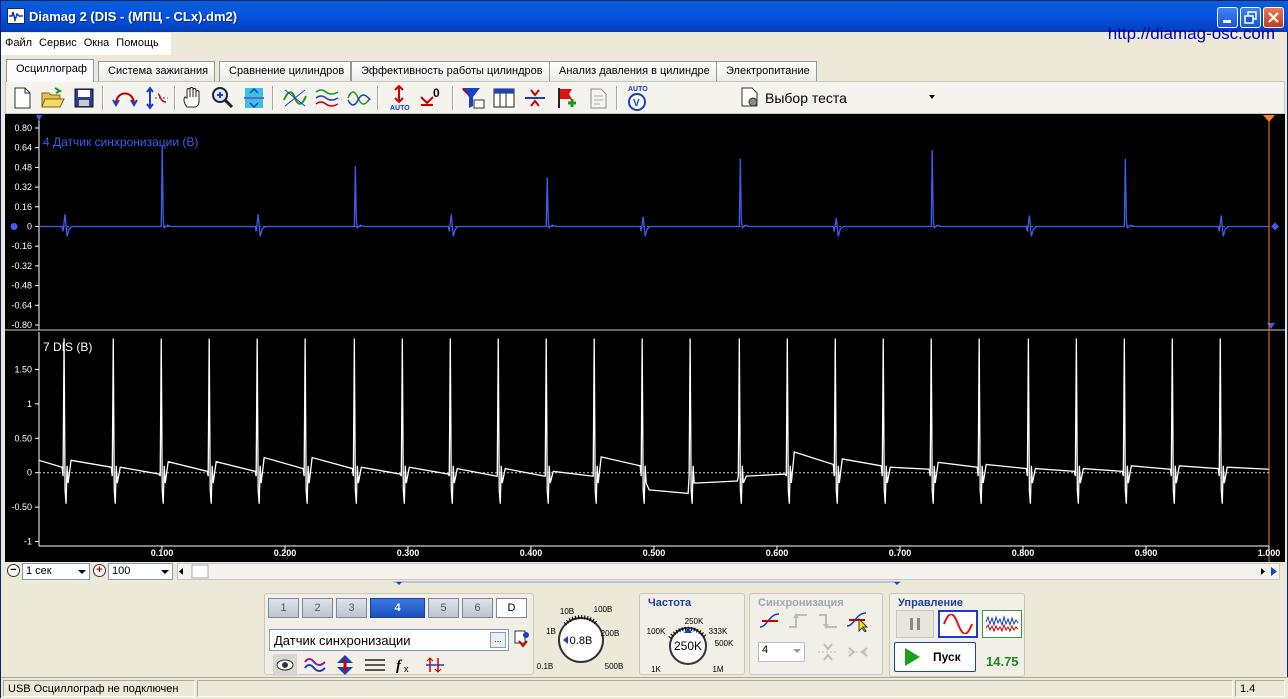  I want to click on step-down-icon, so click(828, 621).